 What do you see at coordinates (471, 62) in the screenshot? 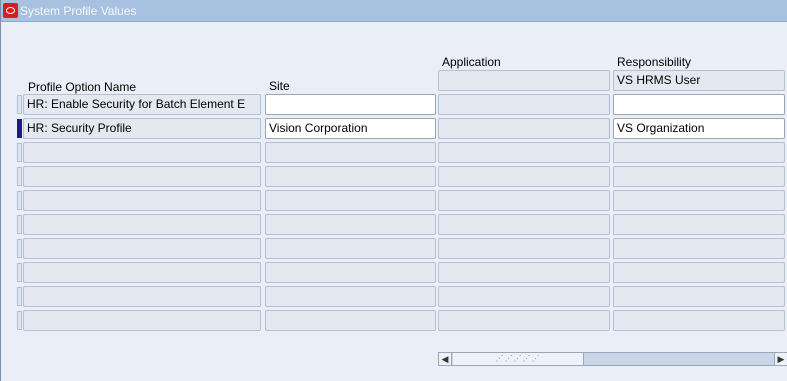
I see `column-header-application: Application` at bounding box center [471, 62].